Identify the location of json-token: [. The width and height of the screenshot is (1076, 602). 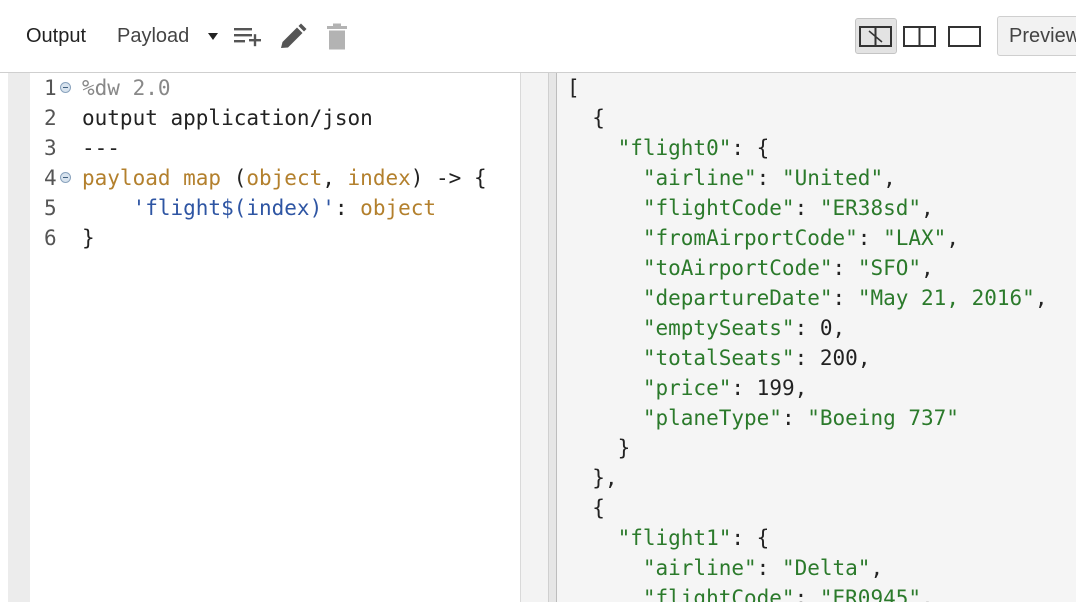
(573, 88).